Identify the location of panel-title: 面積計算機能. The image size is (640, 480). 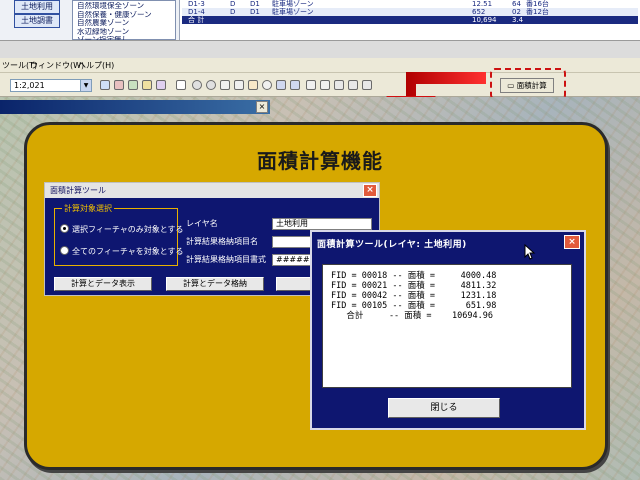
(320, 161).